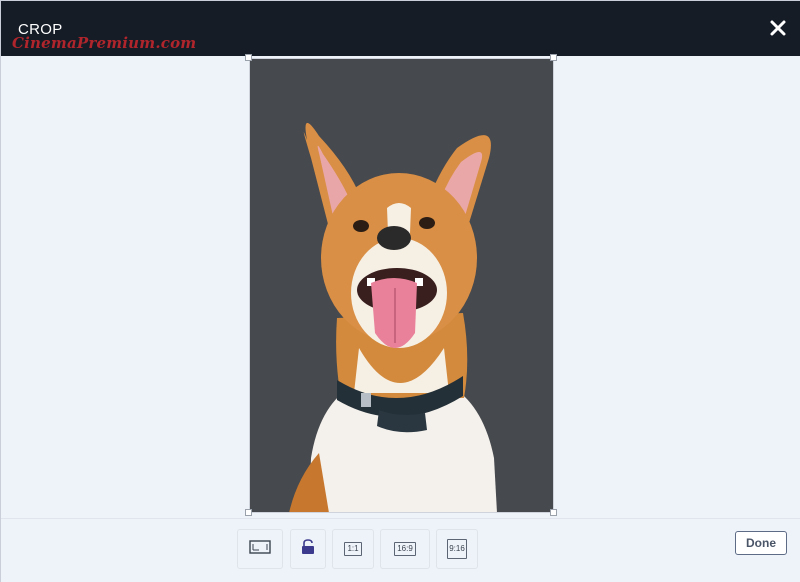  I want to click on free-crop-icon, so click(260, 549).